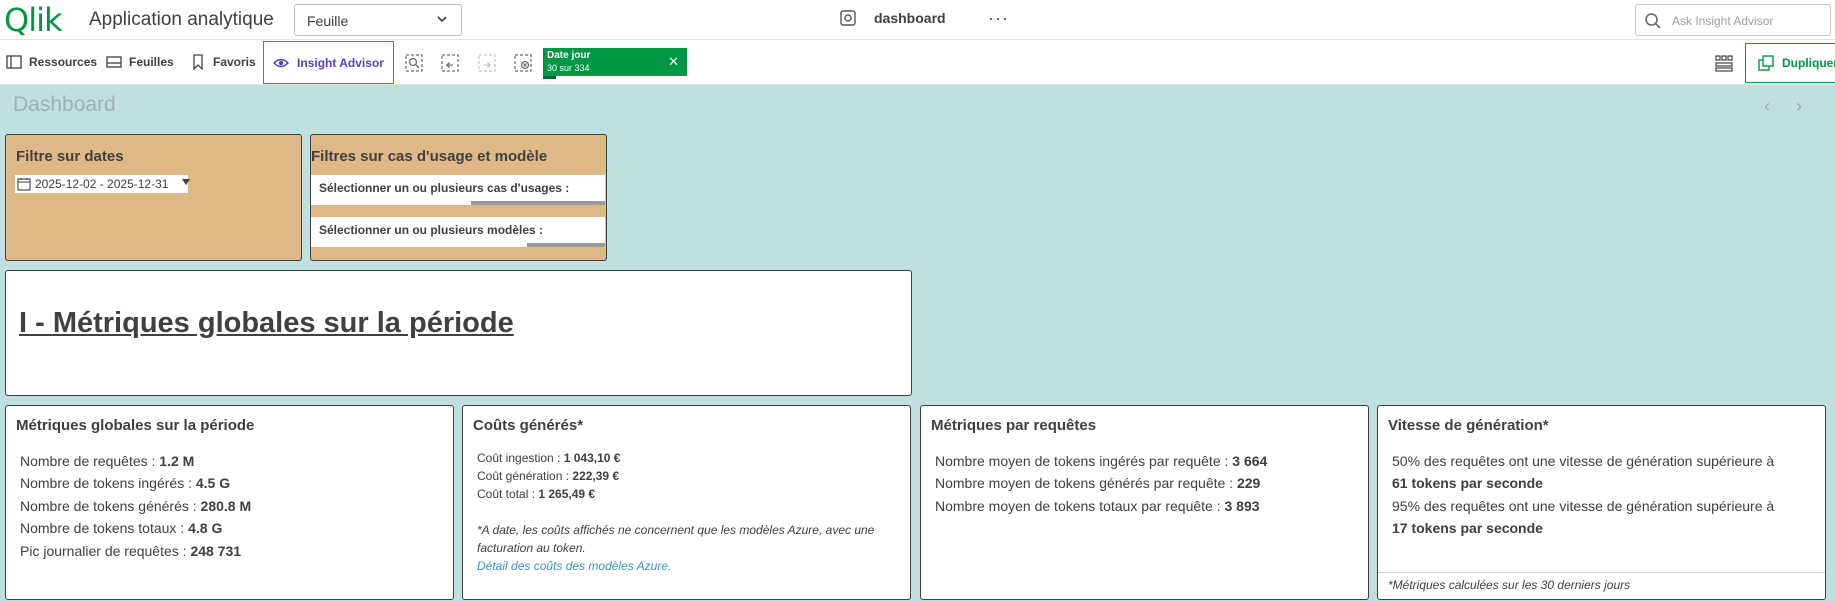 The image size is (1835, 602). What do you see at coordinates (121, 528) in the screenshot?
I see `metric-tokens-total: Nombre de tokens totaux : 4.8 G` at bounding box center [121, 528].